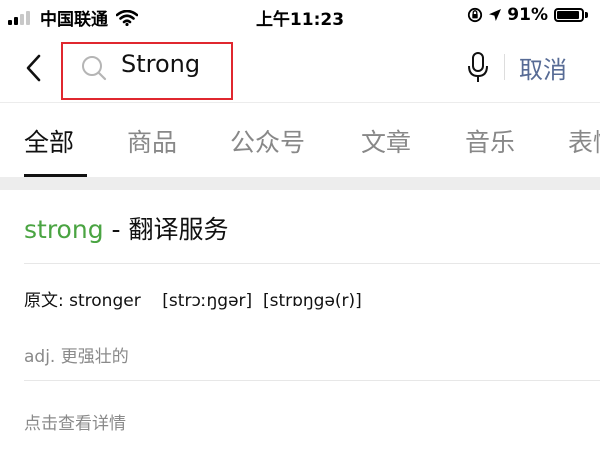 The image size is (600, 463). I want to click on tab-all: 全部, so click(49, 141).